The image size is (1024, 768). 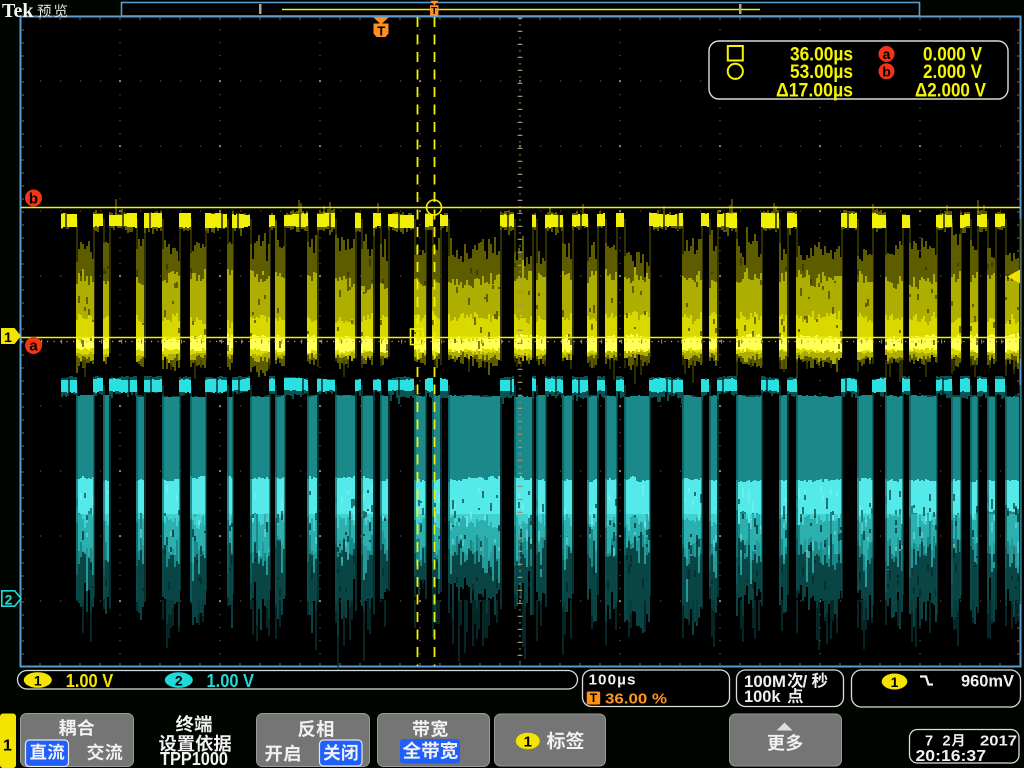 What do you see at coordinates (950, 90) in the screenshot?
I see `svg-text: Δ2.000 V` at bounding box center [950, 90].